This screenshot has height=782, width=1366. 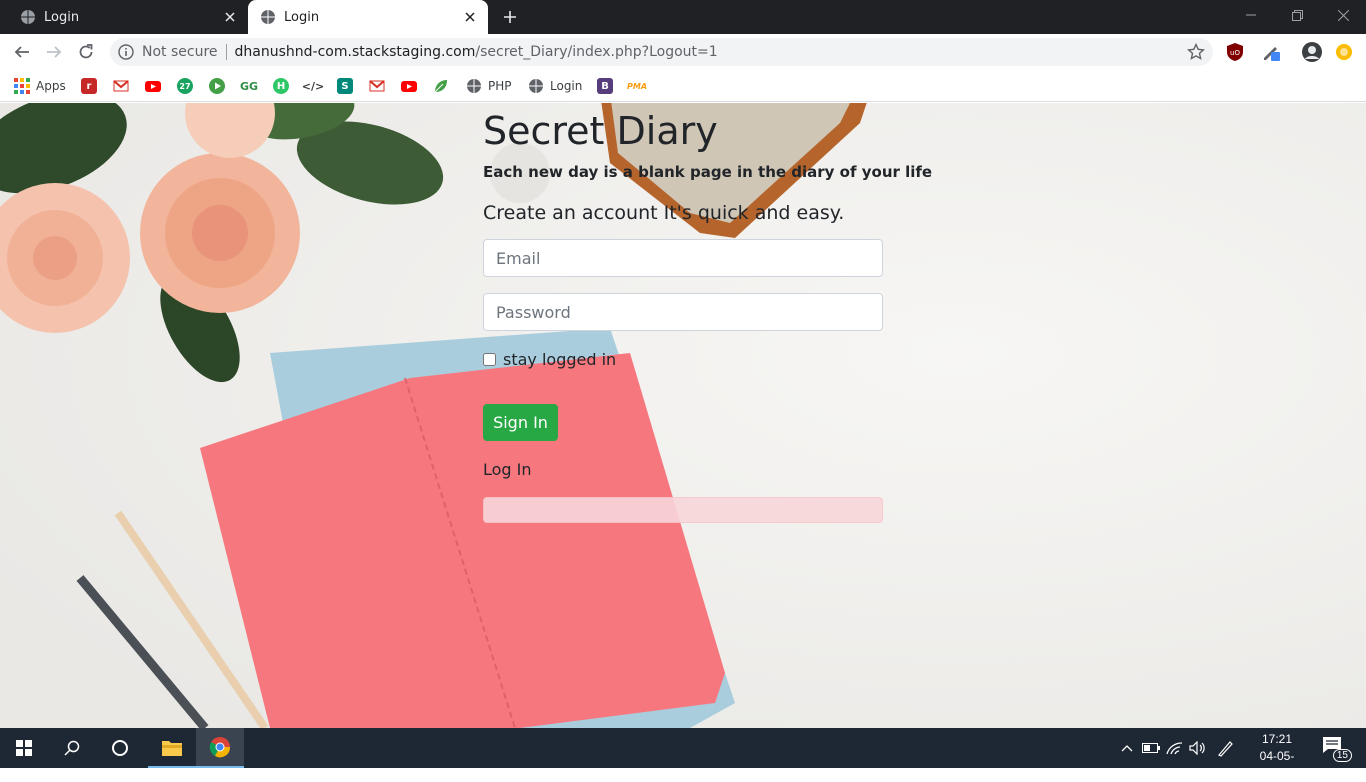 I want to click on battery-status, so click(x=1151, y=748).